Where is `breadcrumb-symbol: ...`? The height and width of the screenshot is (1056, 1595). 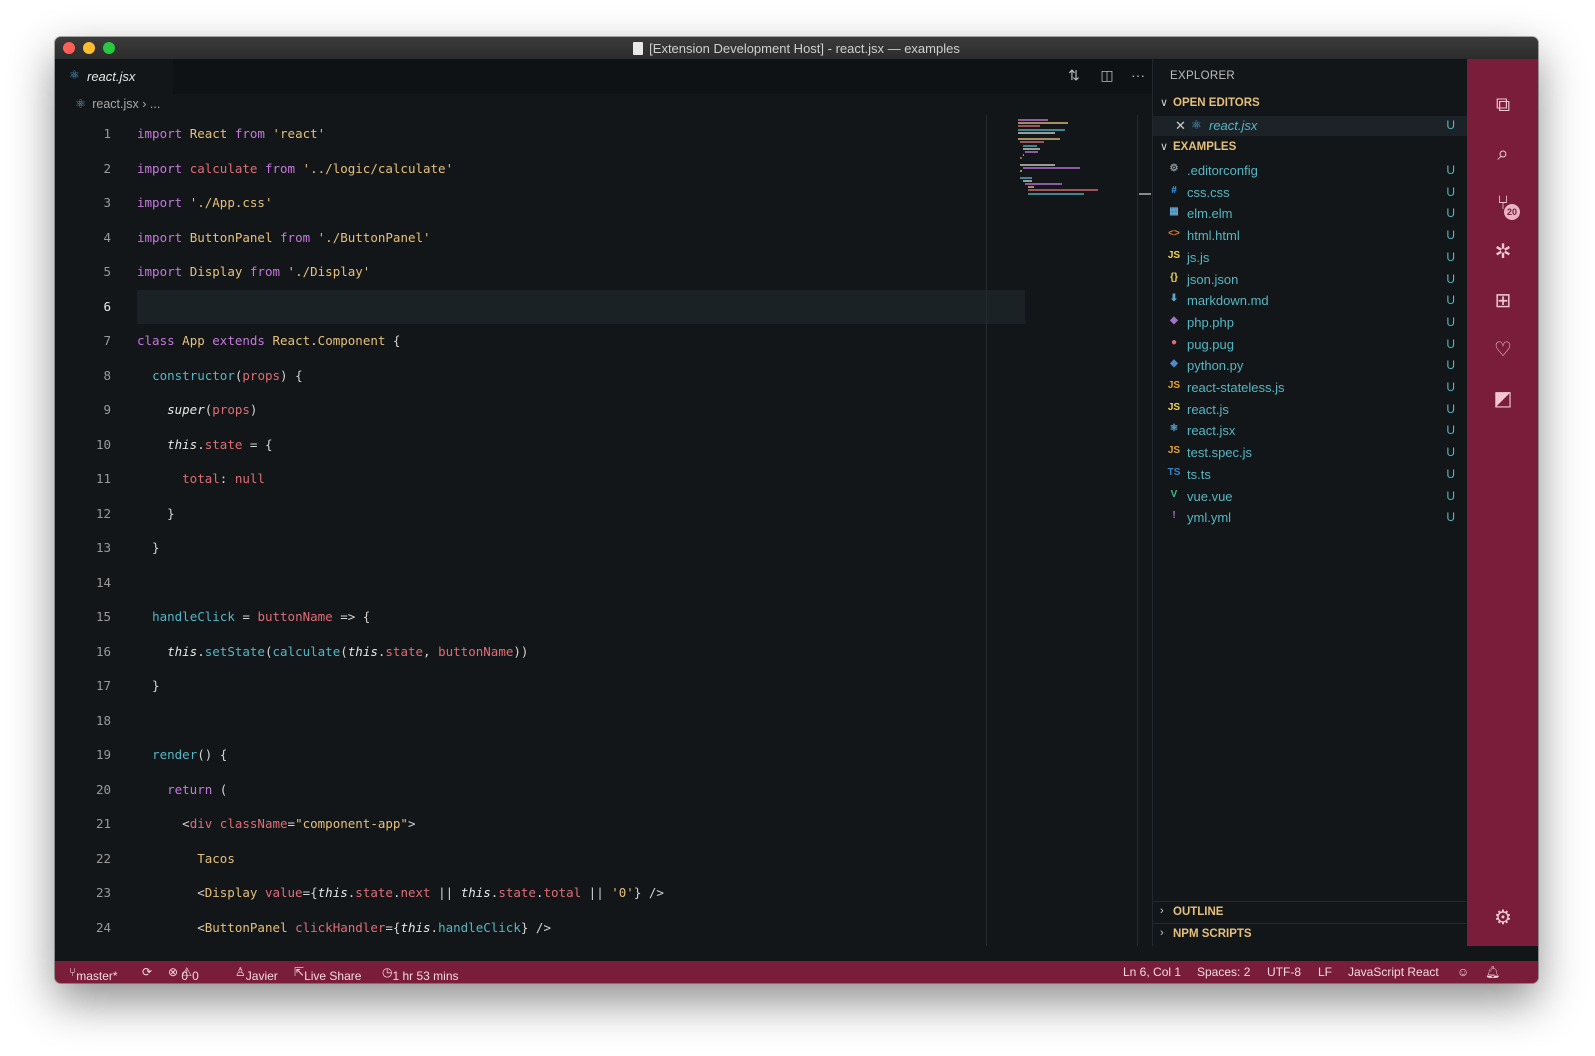 breadcrumb-symbol: ... is located at coordinates (155, 104).